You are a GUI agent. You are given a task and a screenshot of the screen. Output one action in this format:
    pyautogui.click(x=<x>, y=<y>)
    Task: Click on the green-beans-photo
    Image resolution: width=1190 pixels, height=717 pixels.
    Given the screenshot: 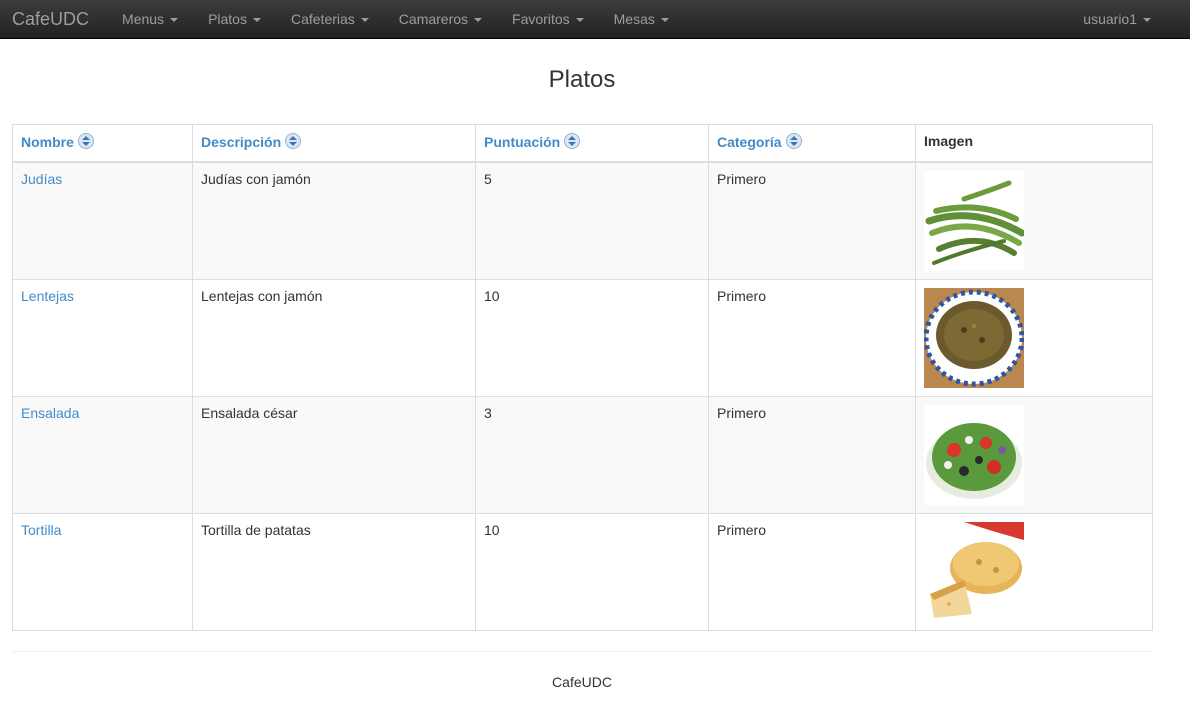 What is the action you would take?
    pyautogui.click(x=974, y=221)
    